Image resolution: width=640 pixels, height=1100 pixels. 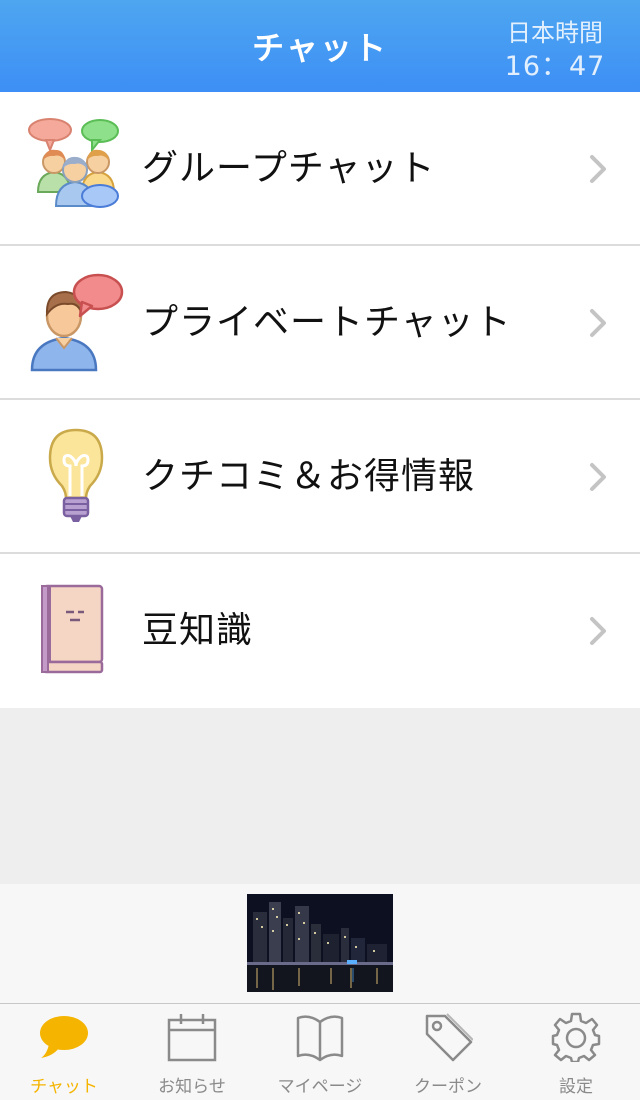 What do you see at coordinates (327, 322) in the screenshot?
I see `menu-item-label: プライベートチャット` at bounding box center [327, 322].